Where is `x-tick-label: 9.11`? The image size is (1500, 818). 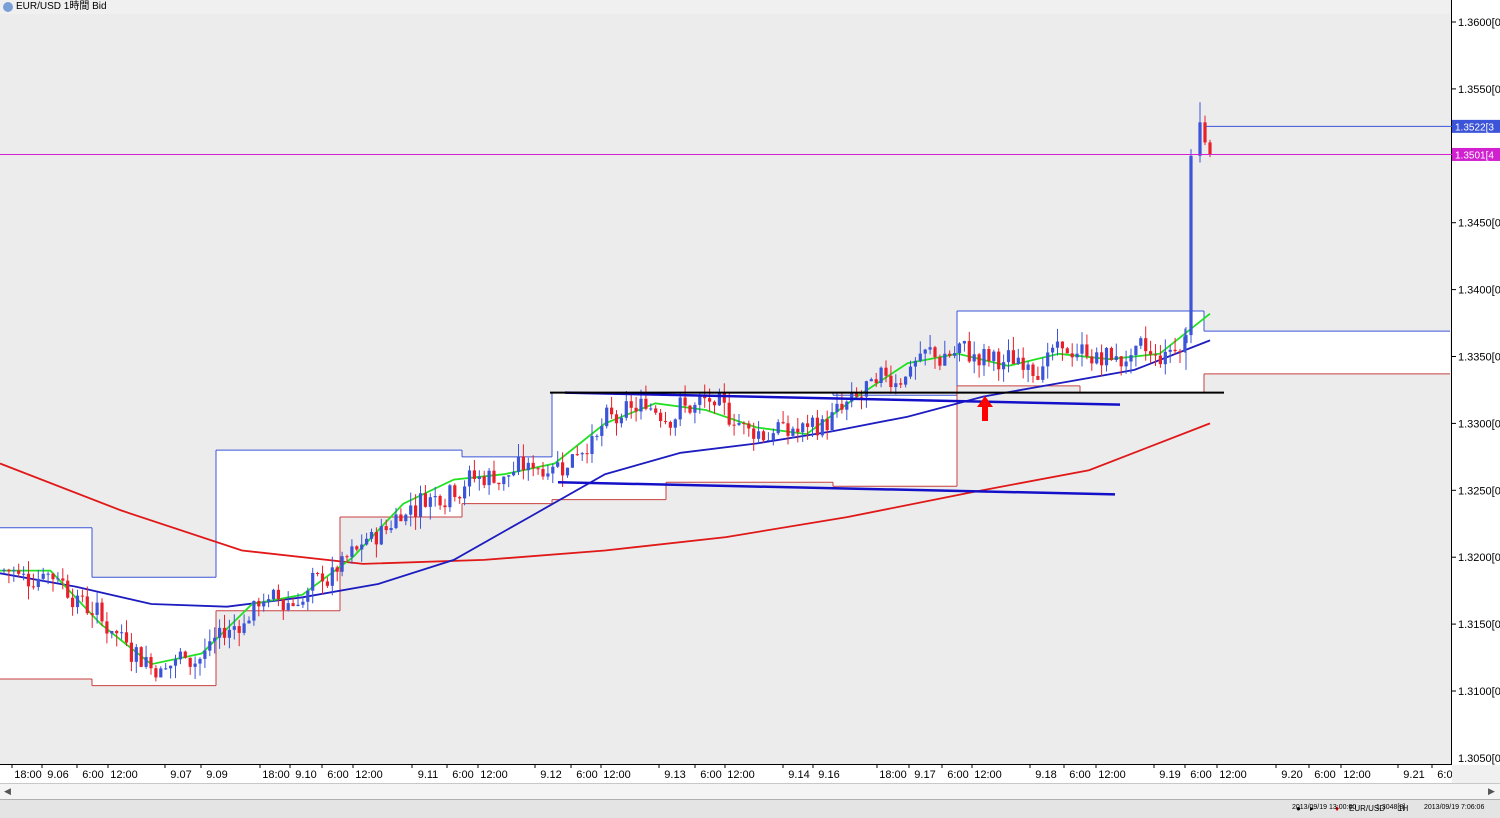
x-tick-label: 9.11 is located at coordinates (428, 775).